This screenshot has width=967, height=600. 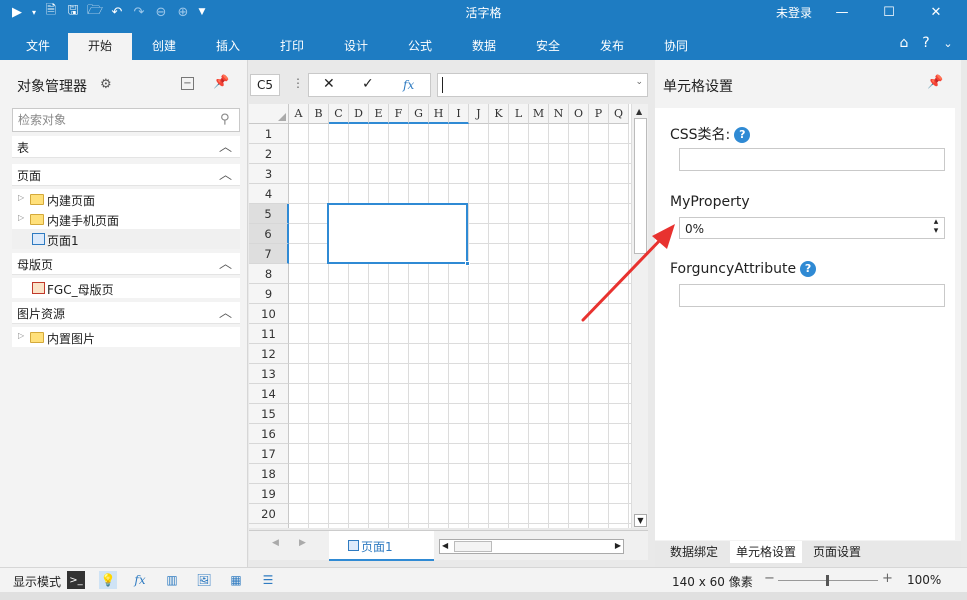 What do you see at coordinates (228, 46) in the screenshot?
I see `tab-insert: 插入` at bounding box center [228, 46].